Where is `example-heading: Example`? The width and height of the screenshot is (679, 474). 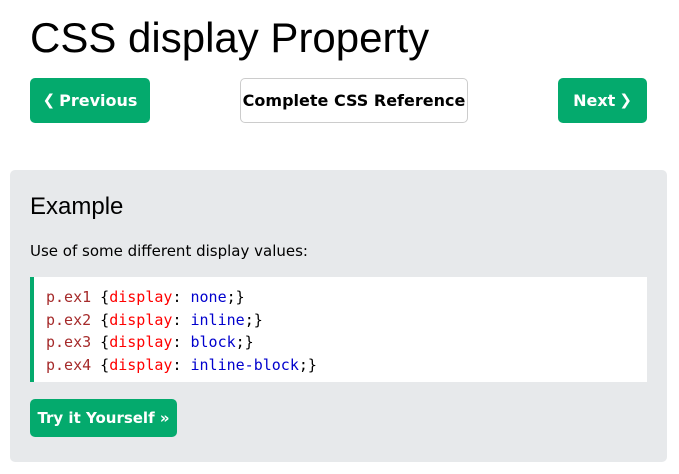 example-heading: Example is located at coordinates (77, 206).